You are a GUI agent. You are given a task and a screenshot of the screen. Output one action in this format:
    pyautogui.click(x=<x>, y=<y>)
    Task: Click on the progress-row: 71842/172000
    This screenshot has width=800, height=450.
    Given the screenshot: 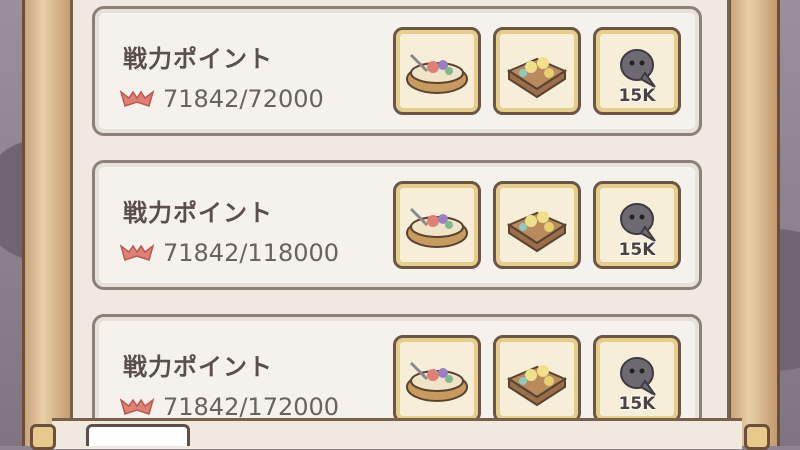 What is the action you would take?
    pyautogui.click(x=229, y=407)
    